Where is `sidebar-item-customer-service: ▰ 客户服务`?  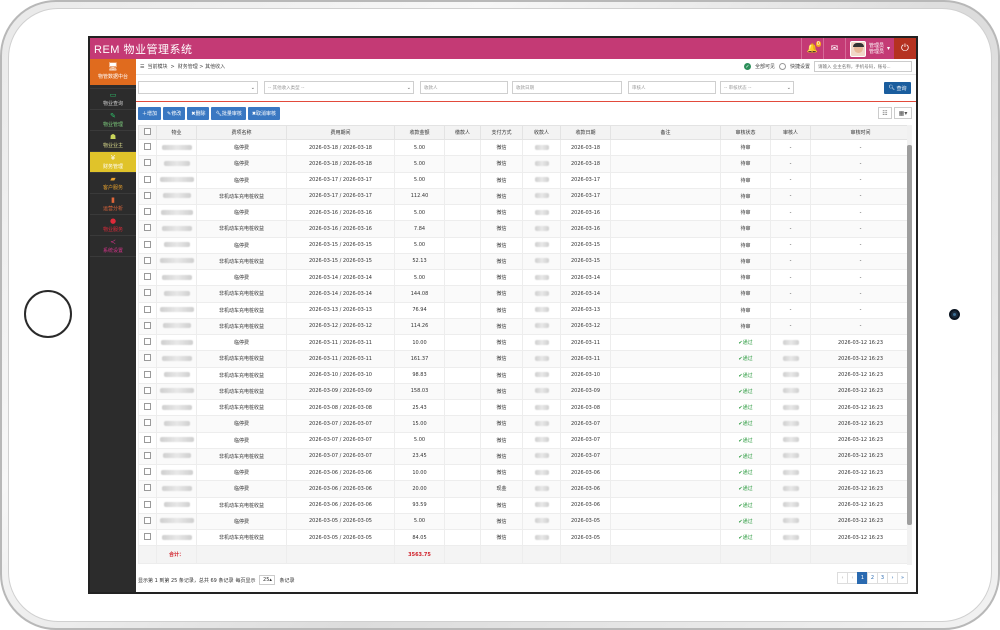
sidebar-item-customer-service: ▰ 客户服务 is located at coordinates (113, 183).